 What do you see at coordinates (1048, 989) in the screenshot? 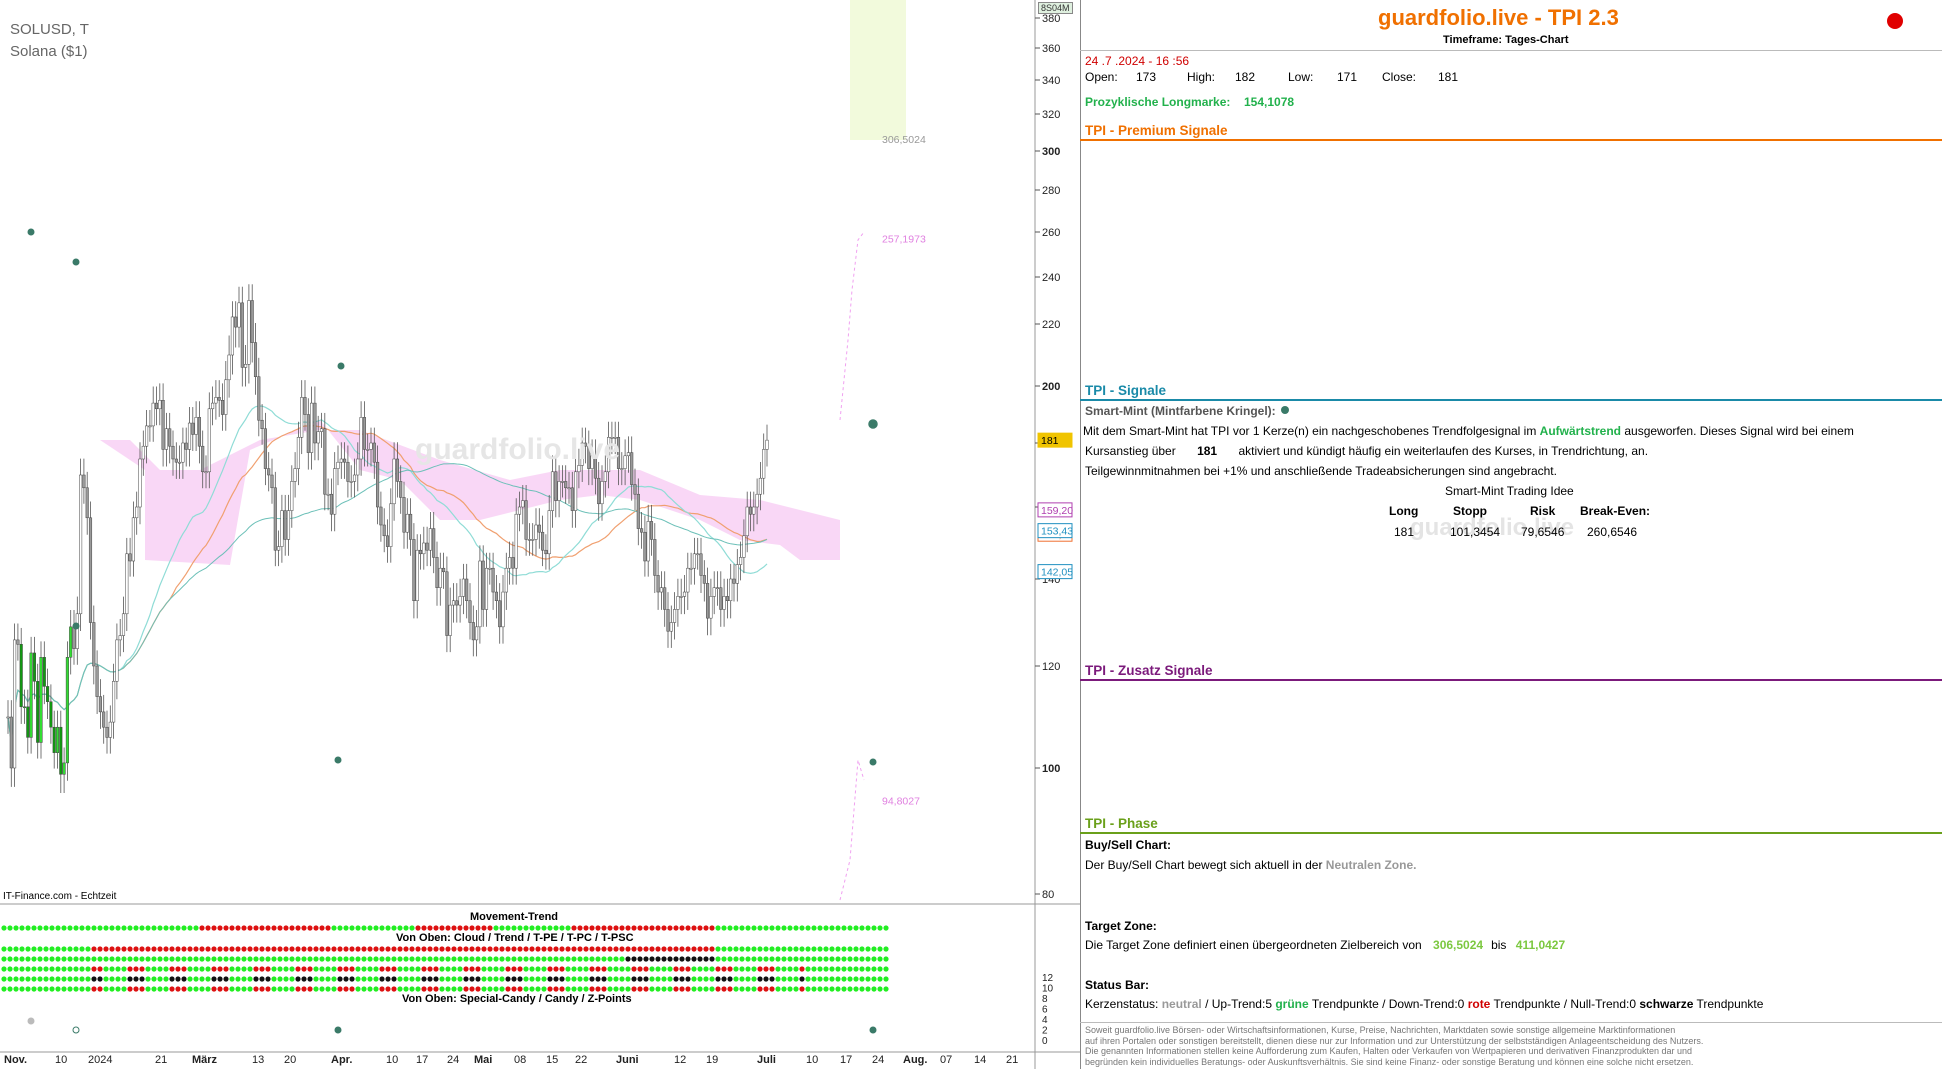
I see `trend-y-tick-label: 10` at bounding box center [1048, 989].